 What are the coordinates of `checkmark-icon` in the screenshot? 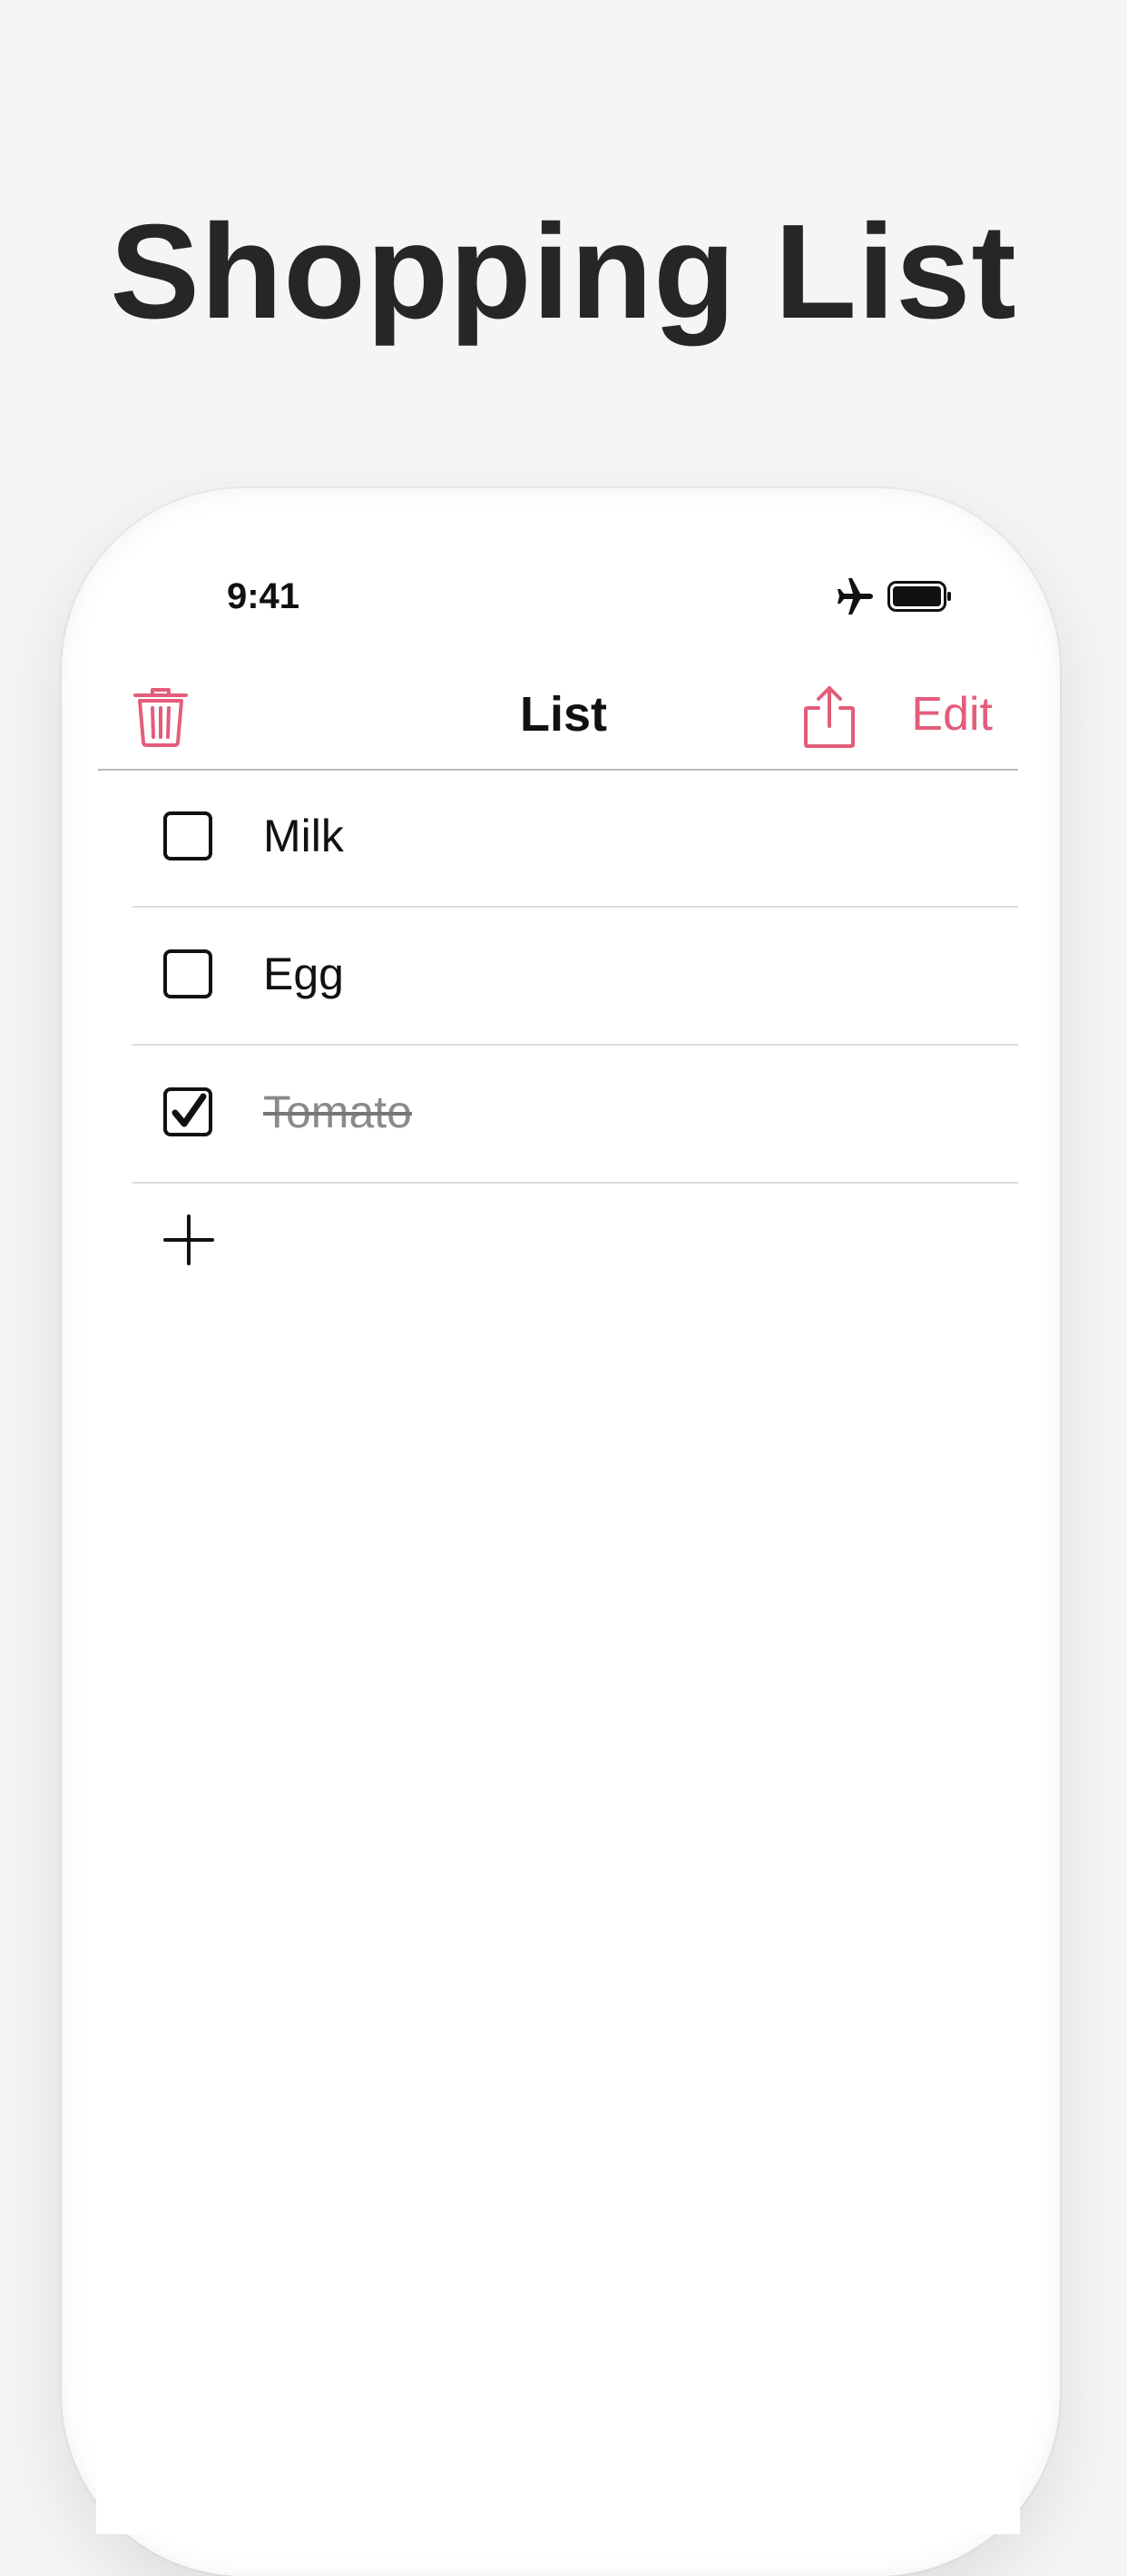 It's located at (189, 1110).